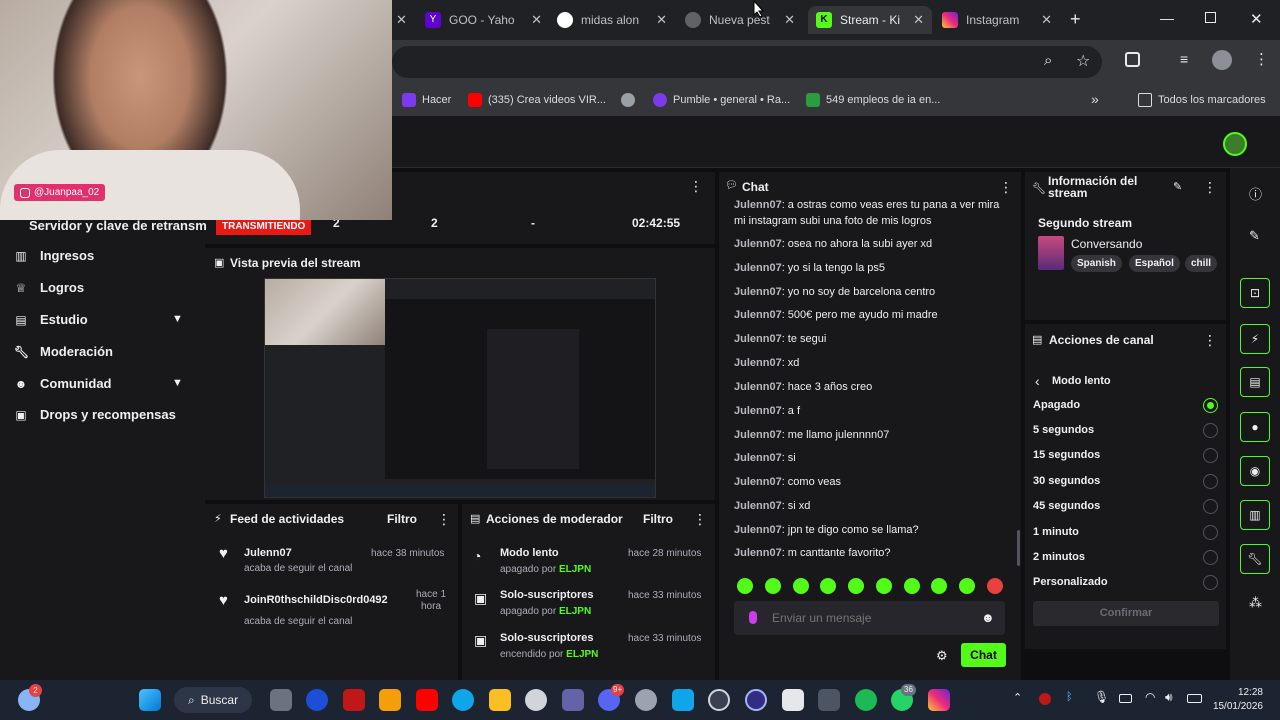 This screenshot has width=1280, height=720. What do you see at coordinates (1255, 193) in the screenshot?
I see `info-icon: ⓘ` at bounding box center [1255, 193].